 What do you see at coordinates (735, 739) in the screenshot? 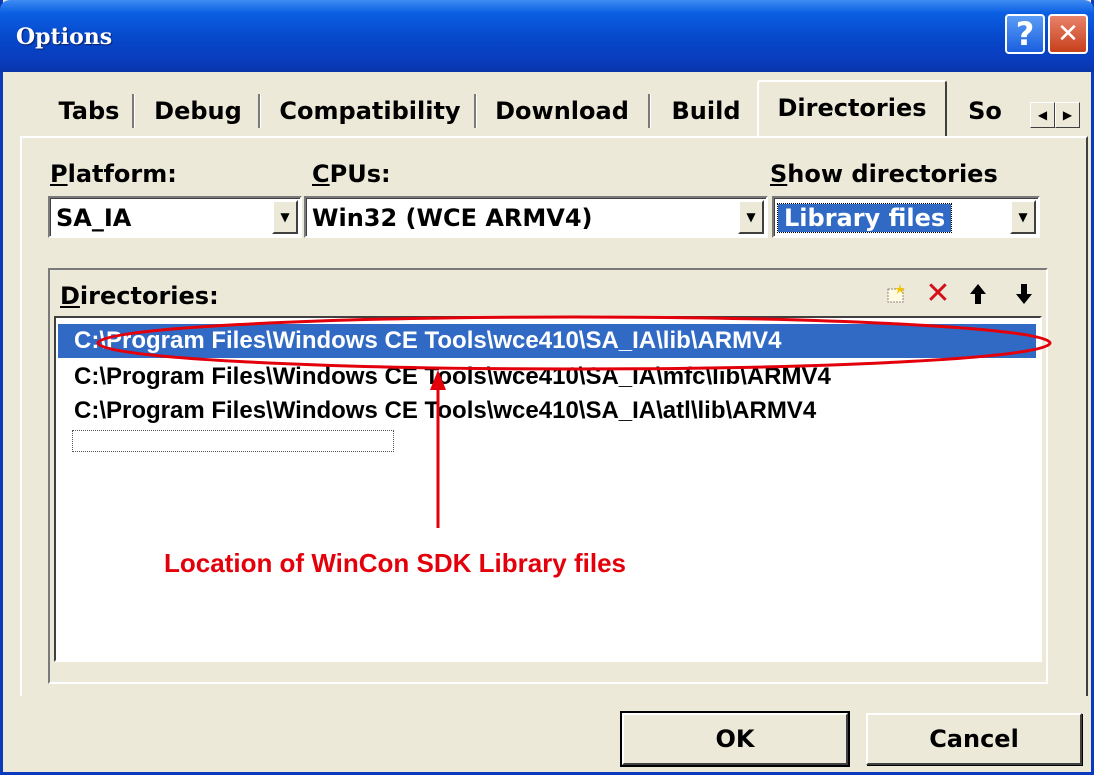
I see `ok-button: OK` at bounding box center [735, 739].